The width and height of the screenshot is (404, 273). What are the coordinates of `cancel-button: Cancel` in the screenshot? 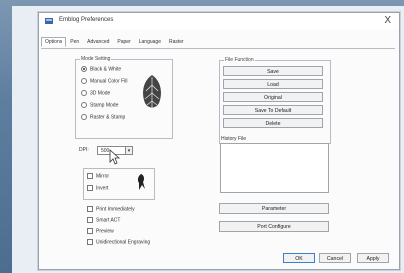 It's located at (335, 258).